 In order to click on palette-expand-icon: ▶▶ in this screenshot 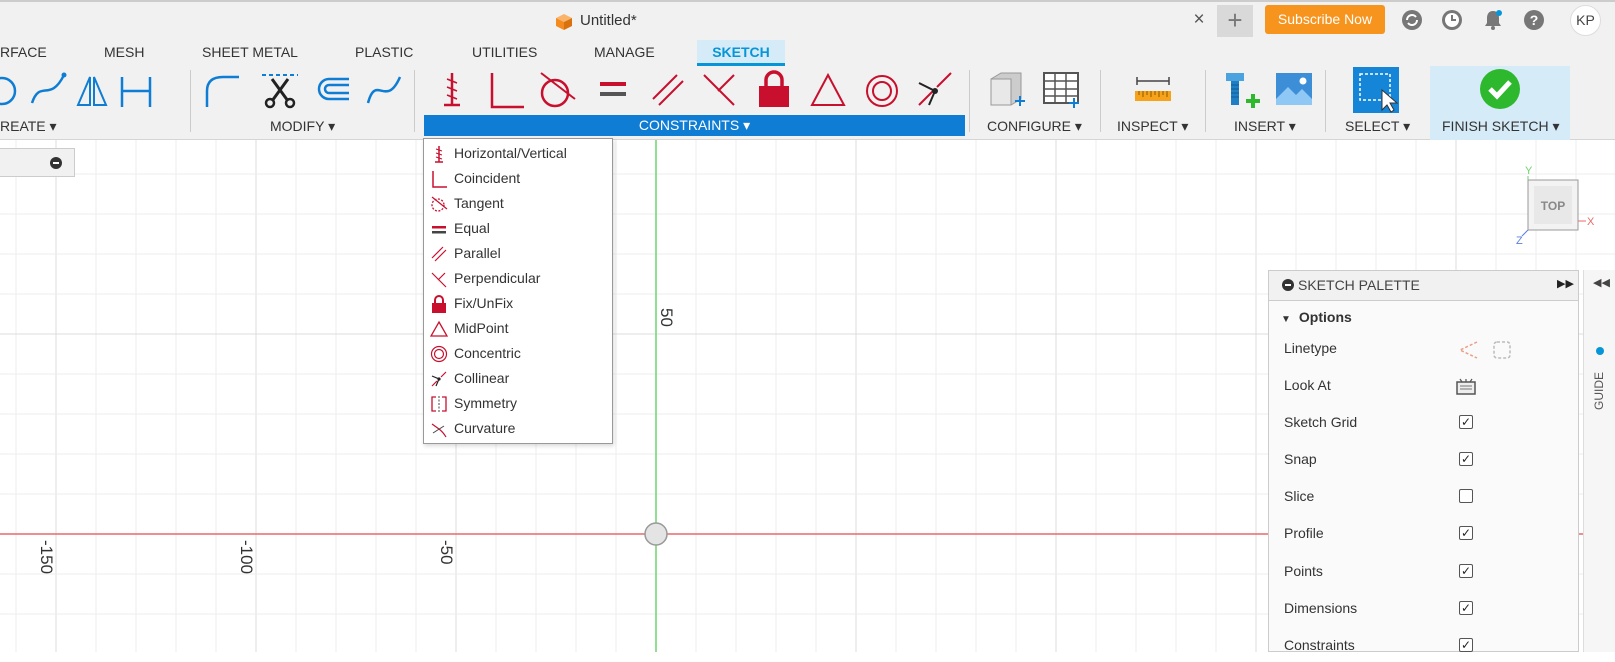, I will do `click(1565, 283)`.